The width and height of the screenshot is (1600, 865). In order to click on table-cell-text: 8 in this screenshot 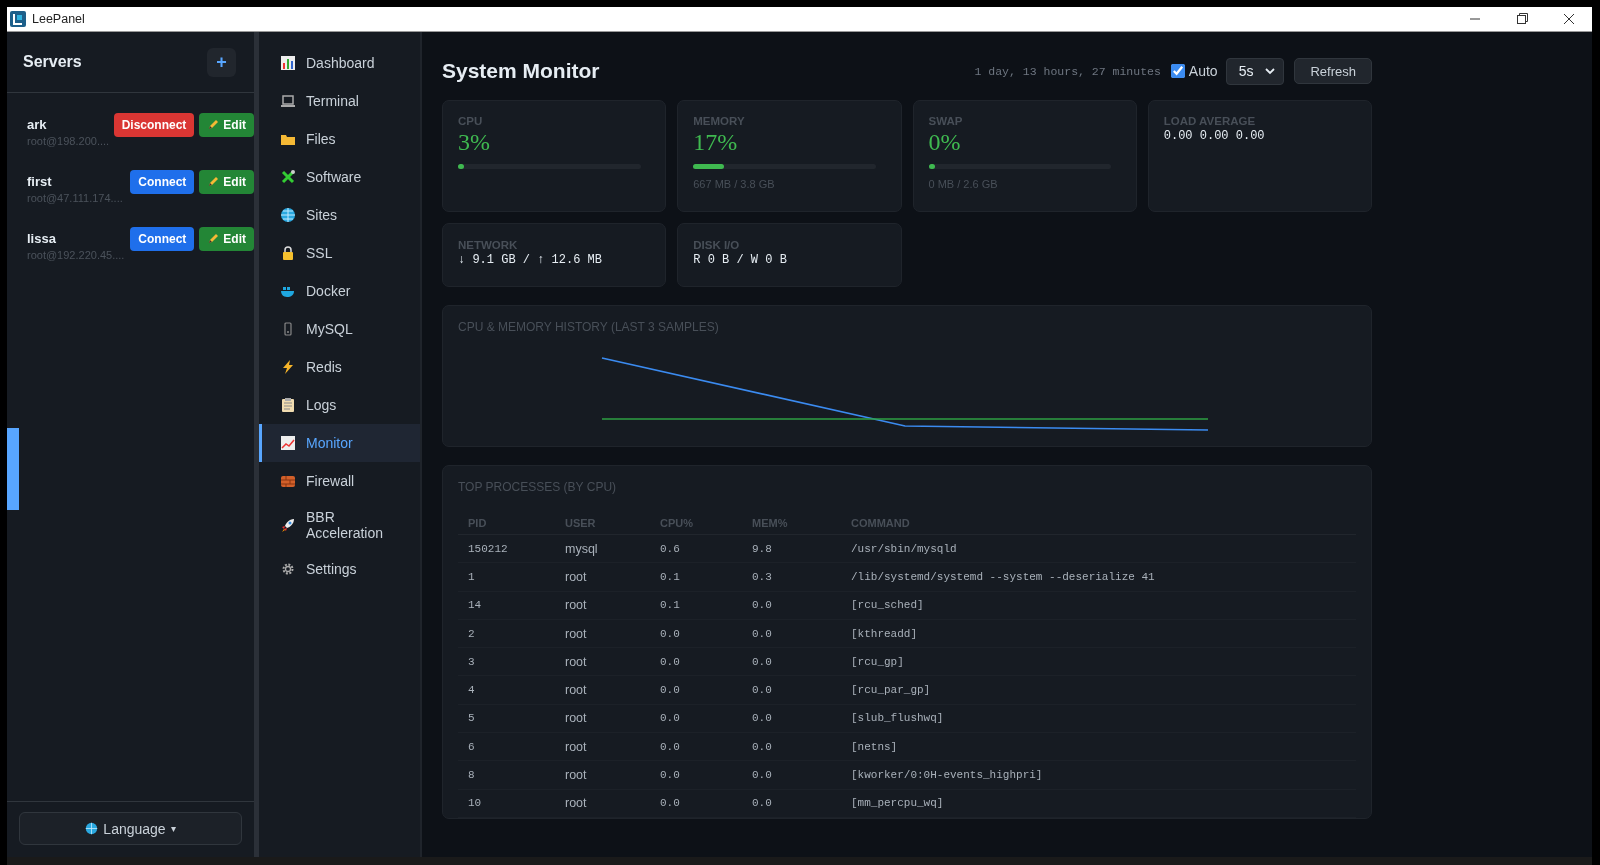, I will do `click(472, 775)`.